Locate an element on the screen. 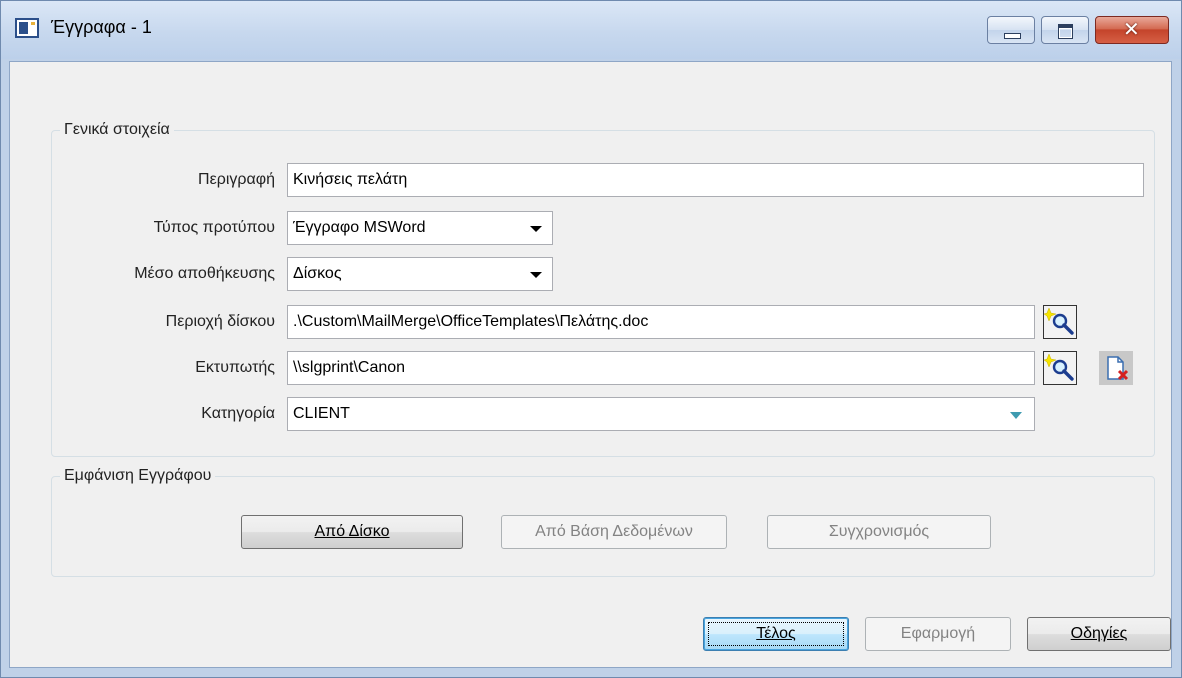 The width and height of the screenshot is (1182, 678). category-value: CLIENT is located at coordinates (321, 413).